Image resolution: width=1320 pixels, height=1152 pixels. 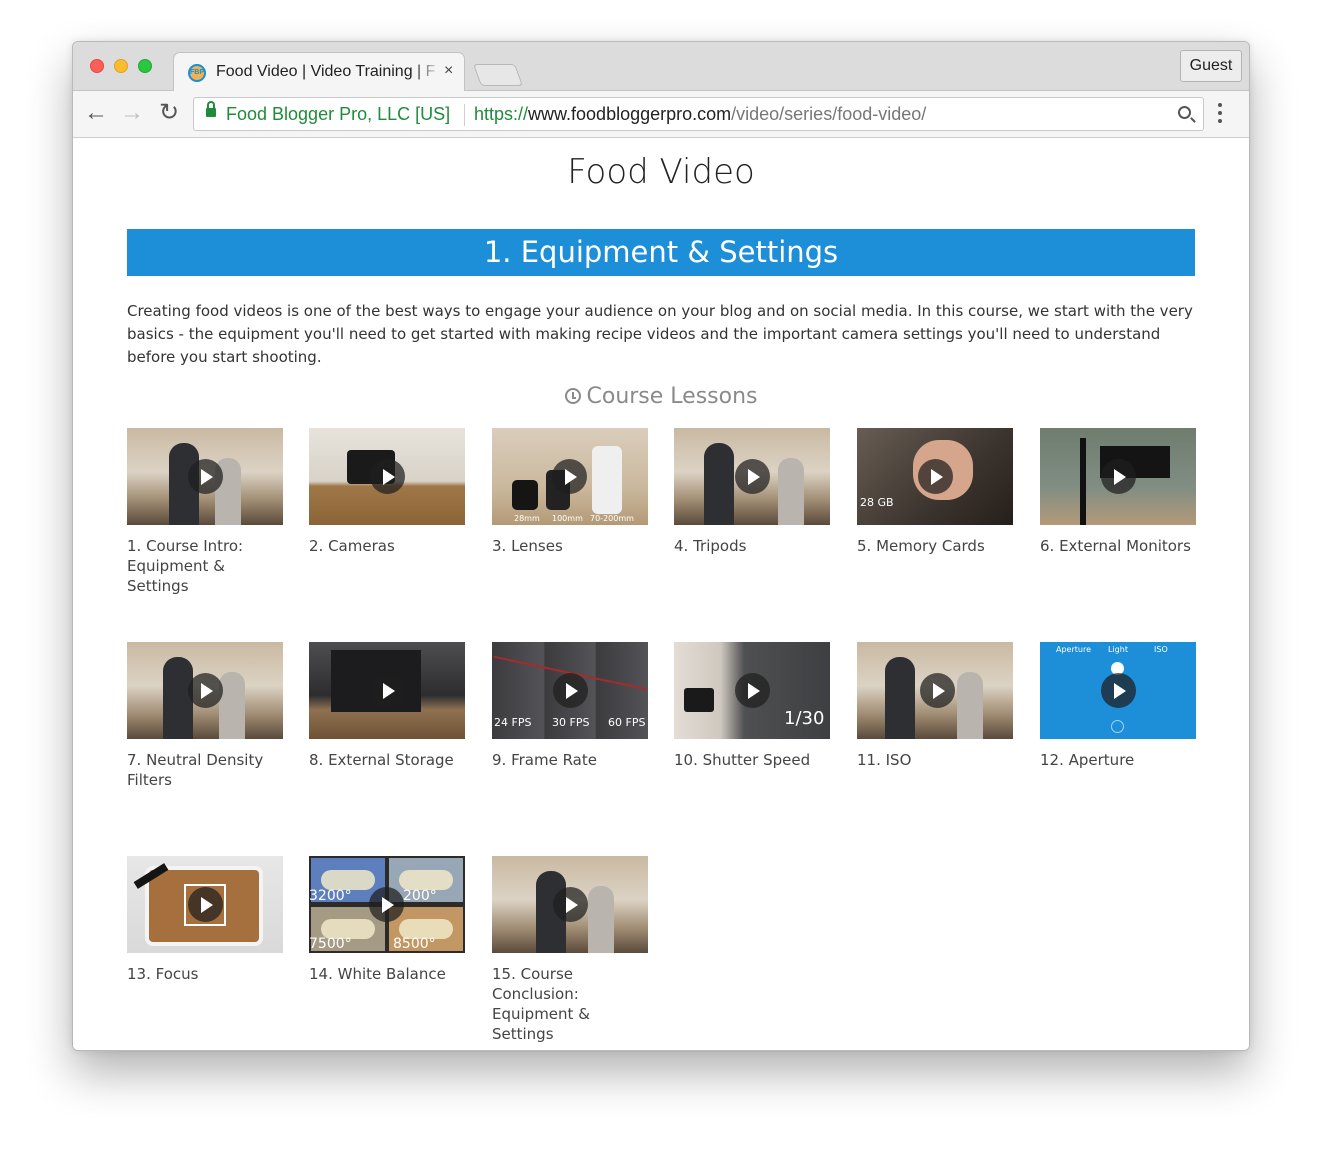 I want to click on lesson-card-4: 4. Tripods, so click(x=752, y=492).